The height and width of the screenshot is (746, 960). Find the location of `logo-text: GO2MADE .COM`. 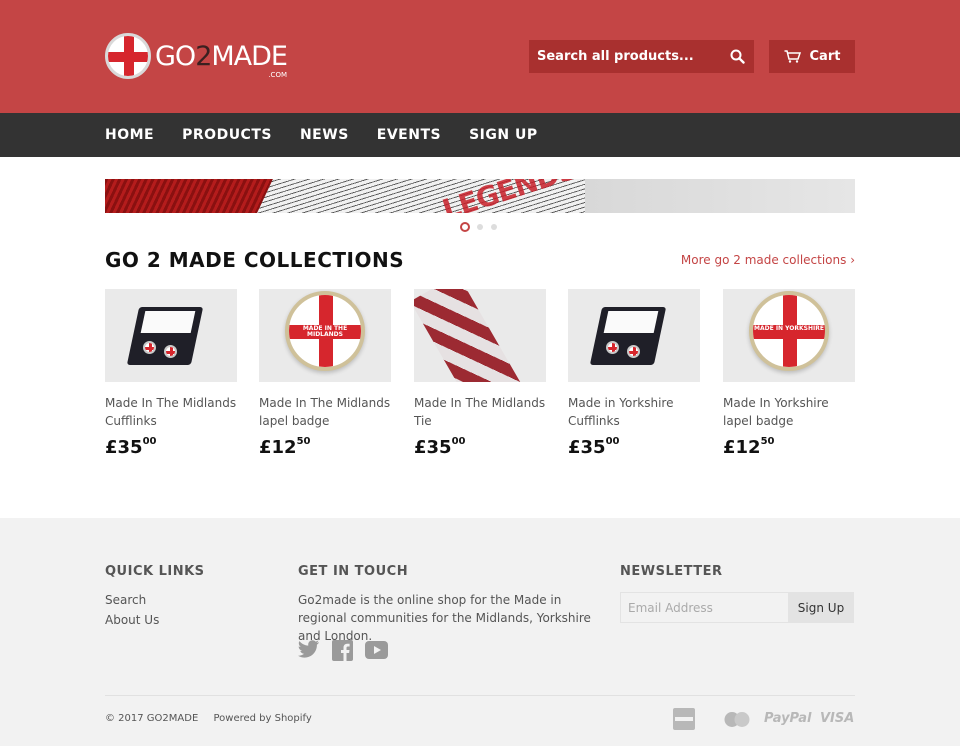

logo-text: GO2MADE .COM is located at coordinates (221, 59).